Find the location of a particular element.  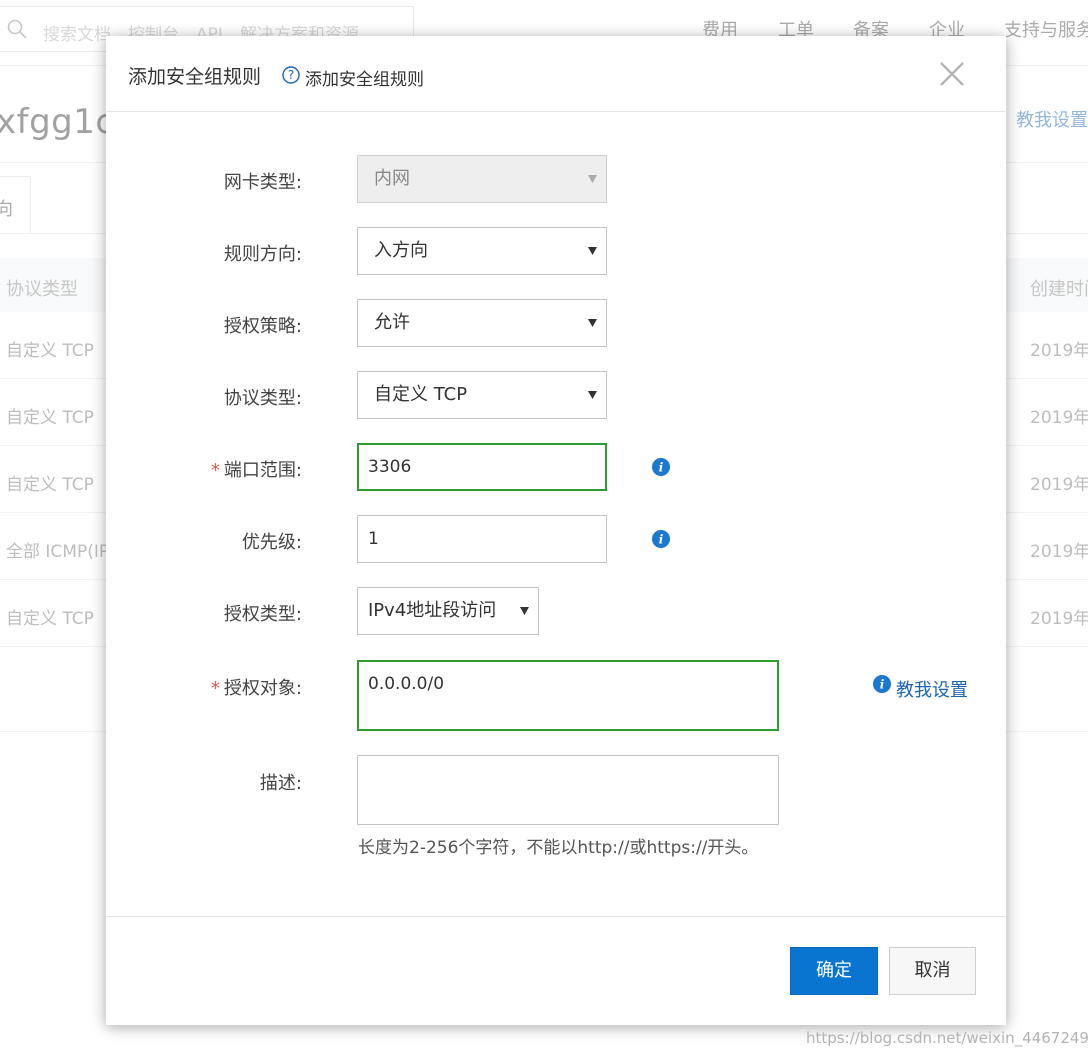

dialog-title: 添加安全组规则 is located at coordinates (195, 77).